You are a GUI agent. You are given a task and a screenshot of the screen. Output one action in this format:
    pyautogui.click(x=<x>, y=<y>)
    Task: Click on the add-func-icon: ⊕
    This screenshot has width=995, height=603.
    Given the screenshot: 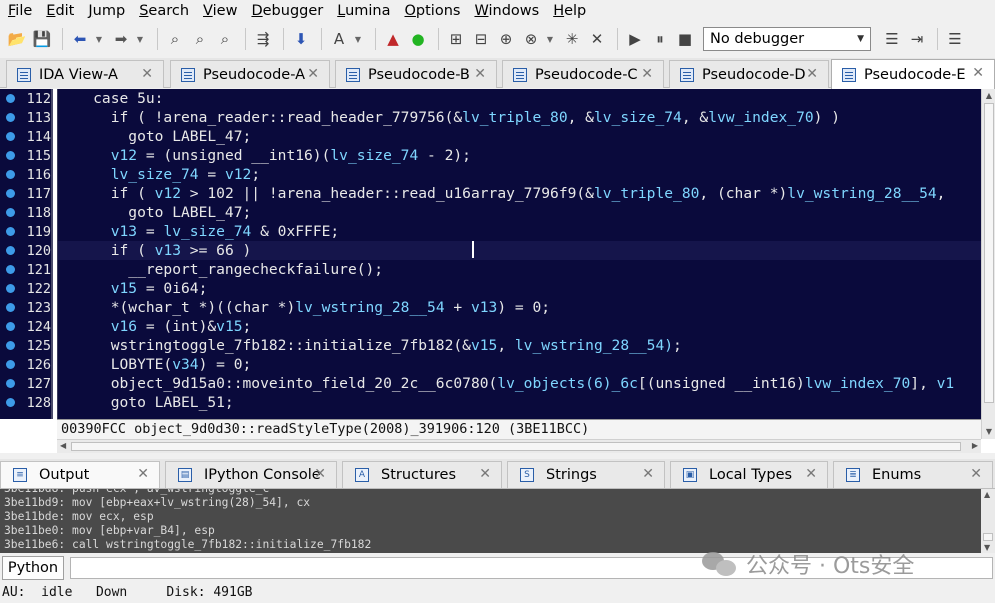 What is the action you would take?
    pyautogui.click(x=506, y=39)
    